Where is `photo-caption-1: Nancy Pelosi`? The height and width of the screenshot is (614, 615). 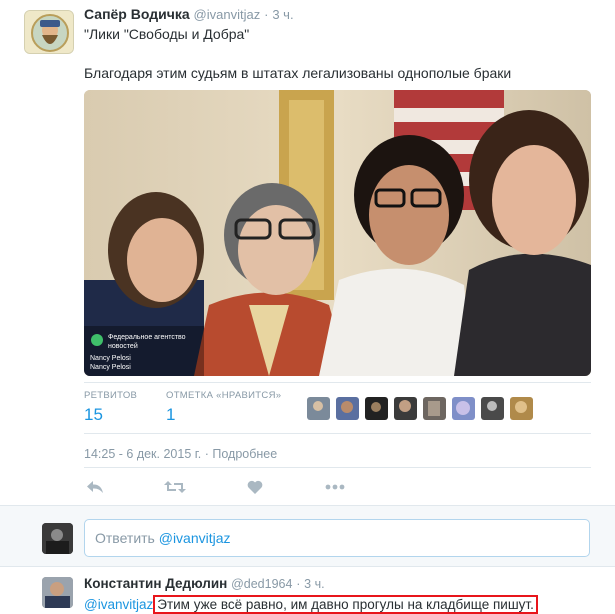
photo-caption-1: Nancy Pelosi is located at coordinates (110, 358).